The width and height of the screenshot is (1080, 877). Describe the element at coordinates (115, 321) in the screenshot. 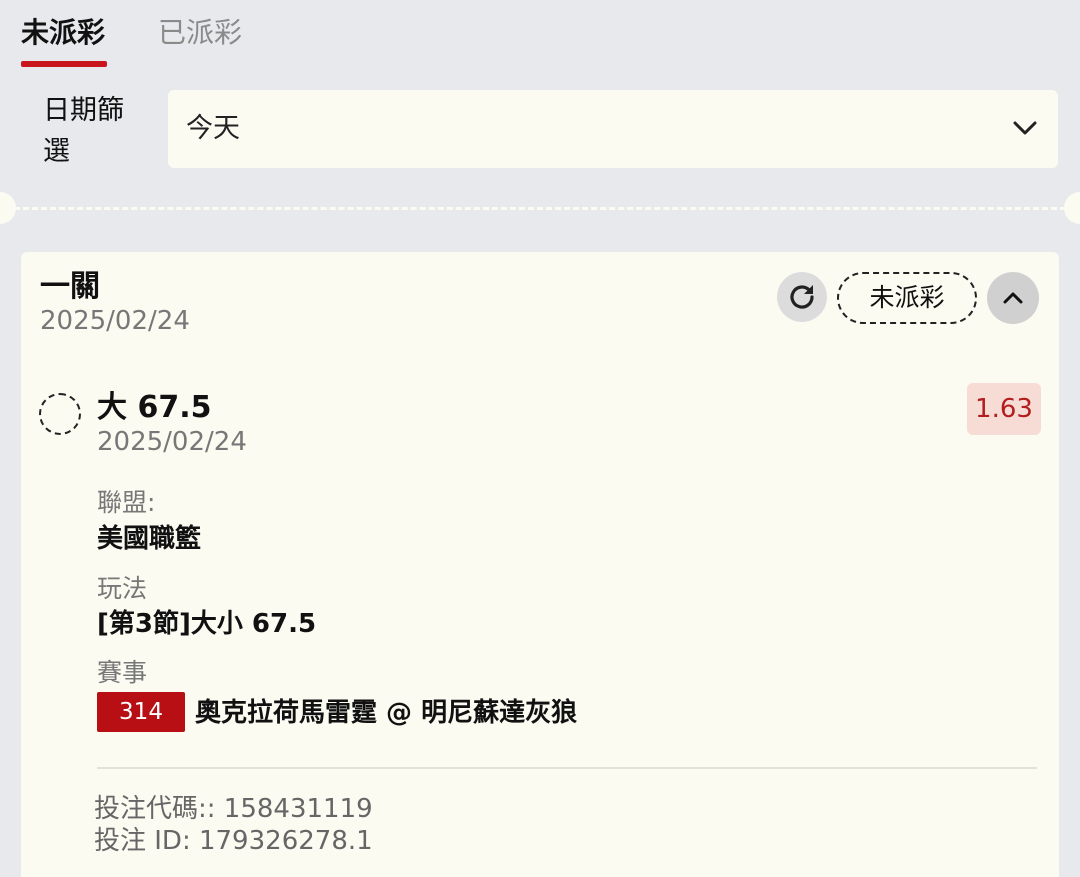

I see `bet-date: 2025/02/24` at that location.